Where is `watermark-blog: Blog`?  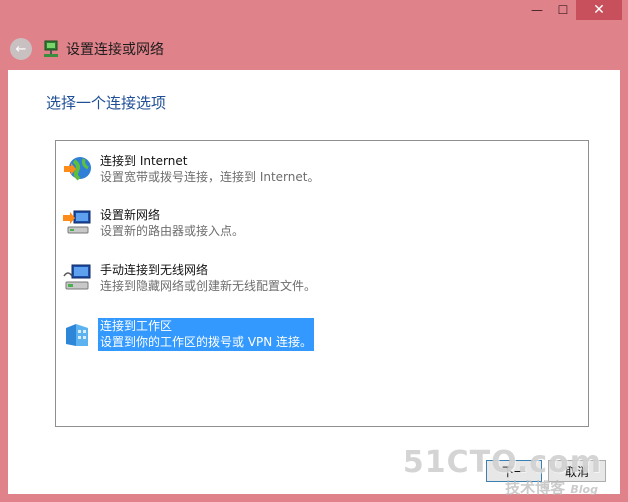 watermark-blog: Blog is located at coordinates (584, 489).